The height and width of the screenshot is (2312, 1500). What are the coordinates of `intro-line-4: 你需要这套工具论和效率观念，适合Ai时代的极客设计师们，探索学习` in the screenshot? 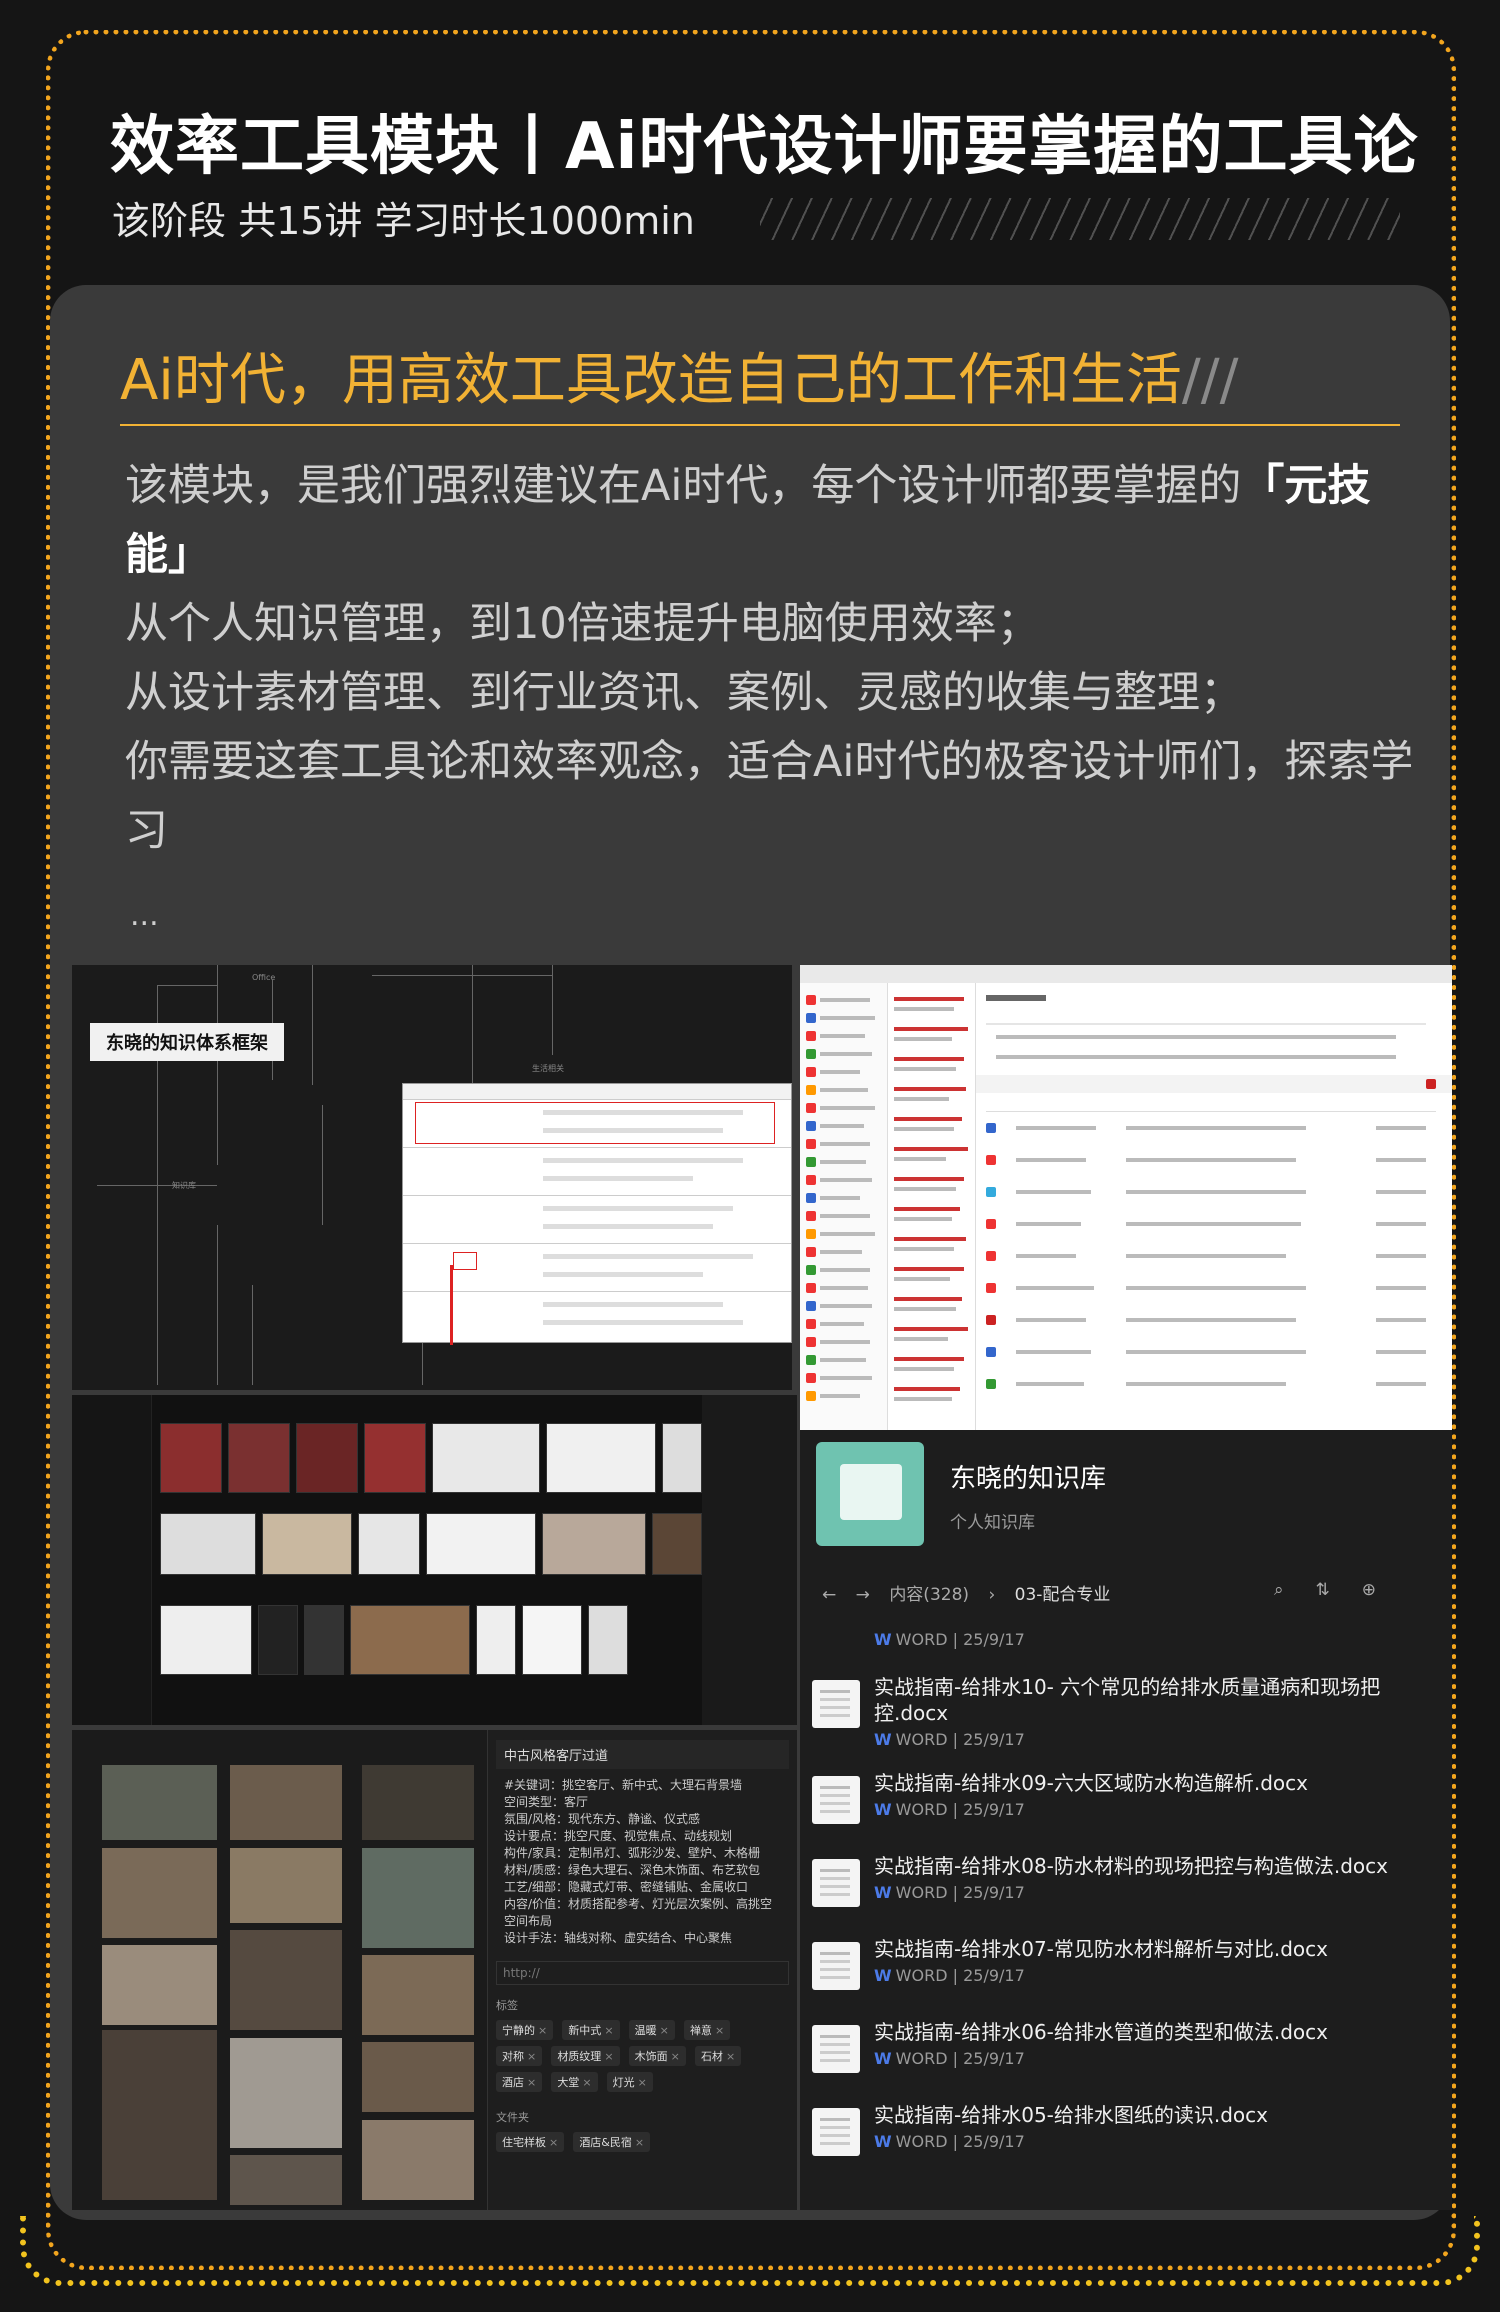 It's located at (769, 796).